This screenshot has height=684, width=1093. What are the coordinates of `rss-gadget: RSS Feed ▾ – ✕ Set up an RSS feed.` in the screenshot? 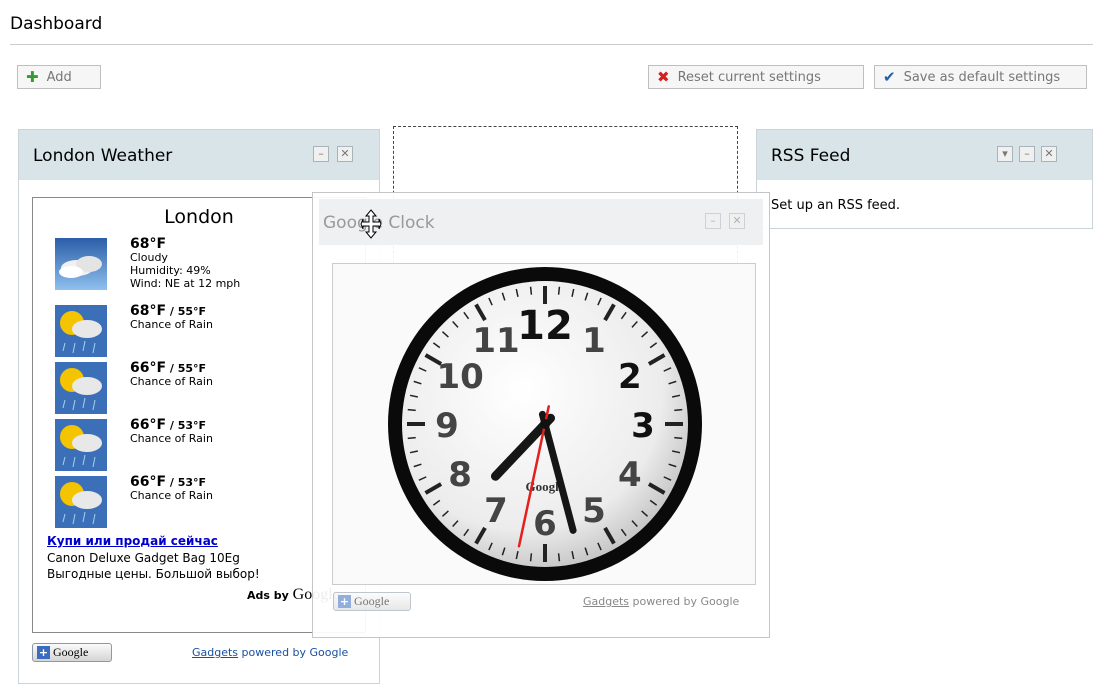 It's located at (924, 179).